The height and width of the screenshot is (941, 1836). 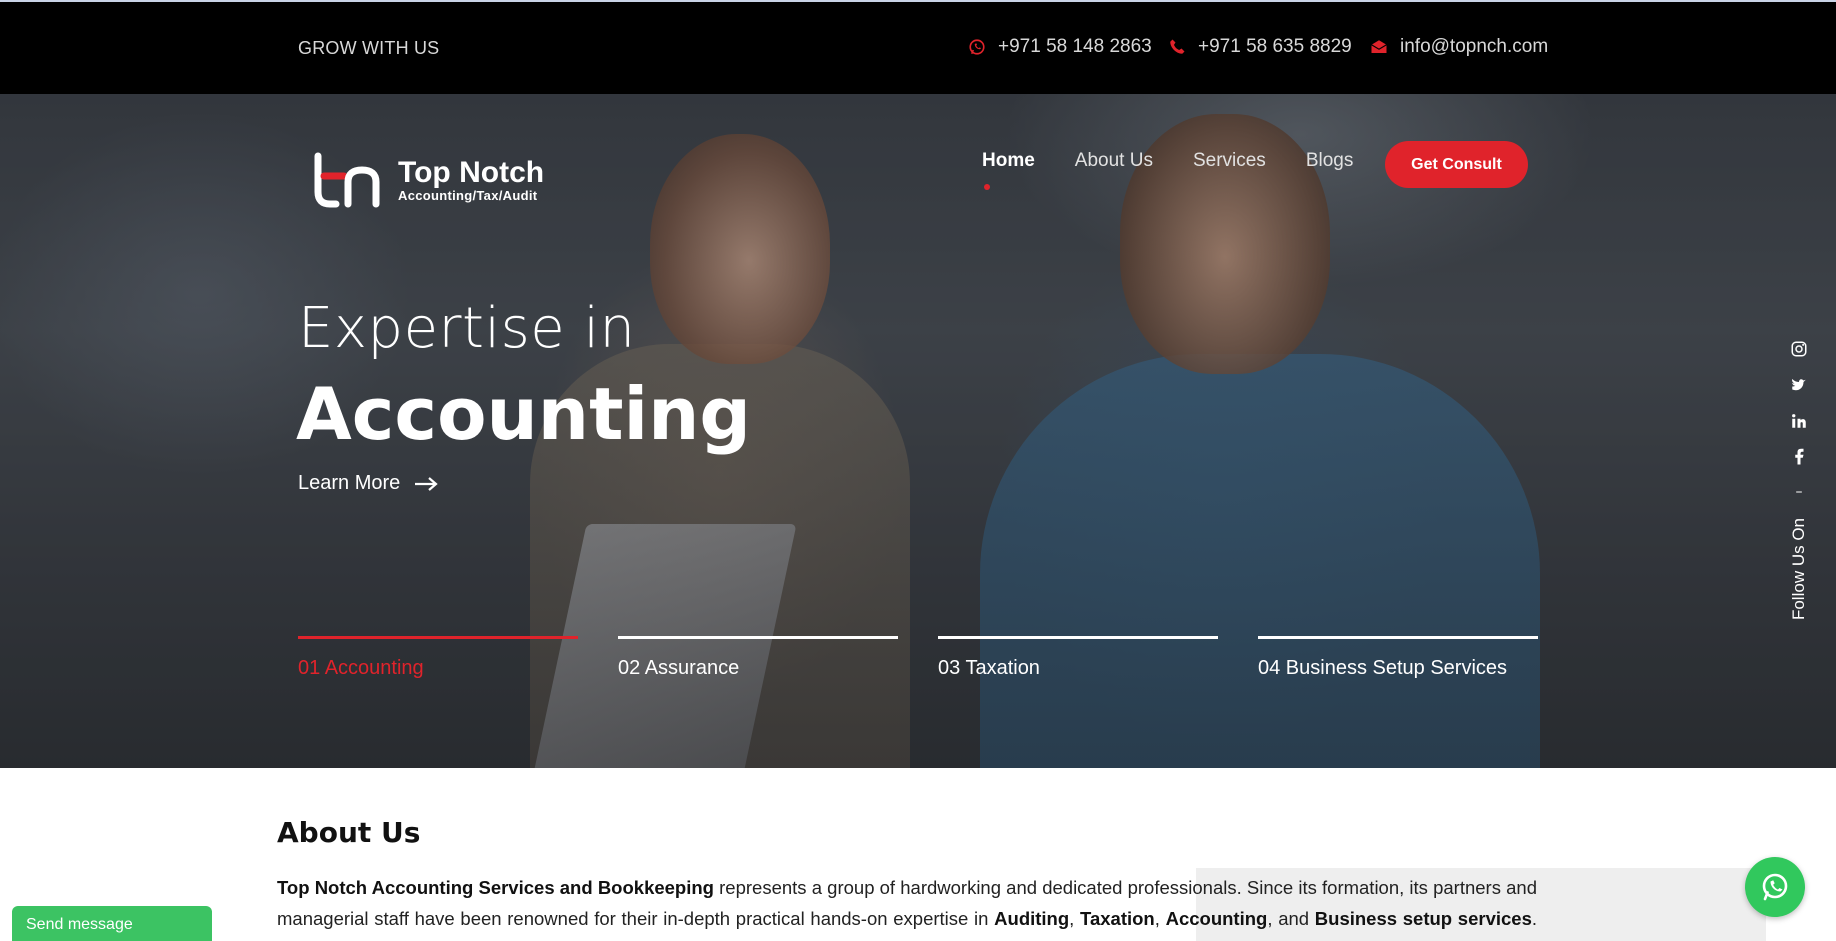 What do you see at coordinates (1474, 46) in the screenshot?
I see `email-address: info@topnch.com` at bounding box center [1474, 46].